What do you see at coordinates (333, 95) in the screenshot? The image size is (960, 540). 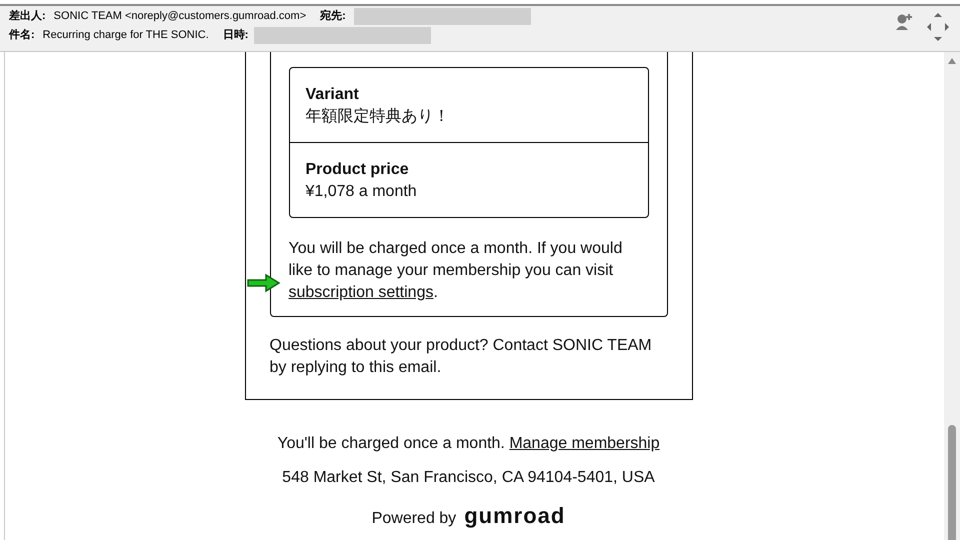 I see `detail-label: Variant` at bounding box center [333, 95].